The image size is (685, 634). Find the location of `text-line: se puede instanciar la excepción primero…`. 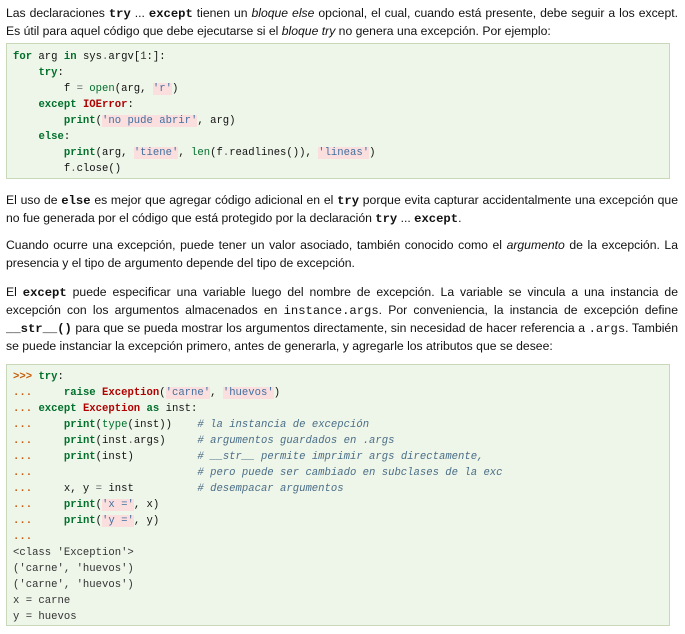

text-line: se puede instanciar la excepción primero… is located at coordinates (279, 346).